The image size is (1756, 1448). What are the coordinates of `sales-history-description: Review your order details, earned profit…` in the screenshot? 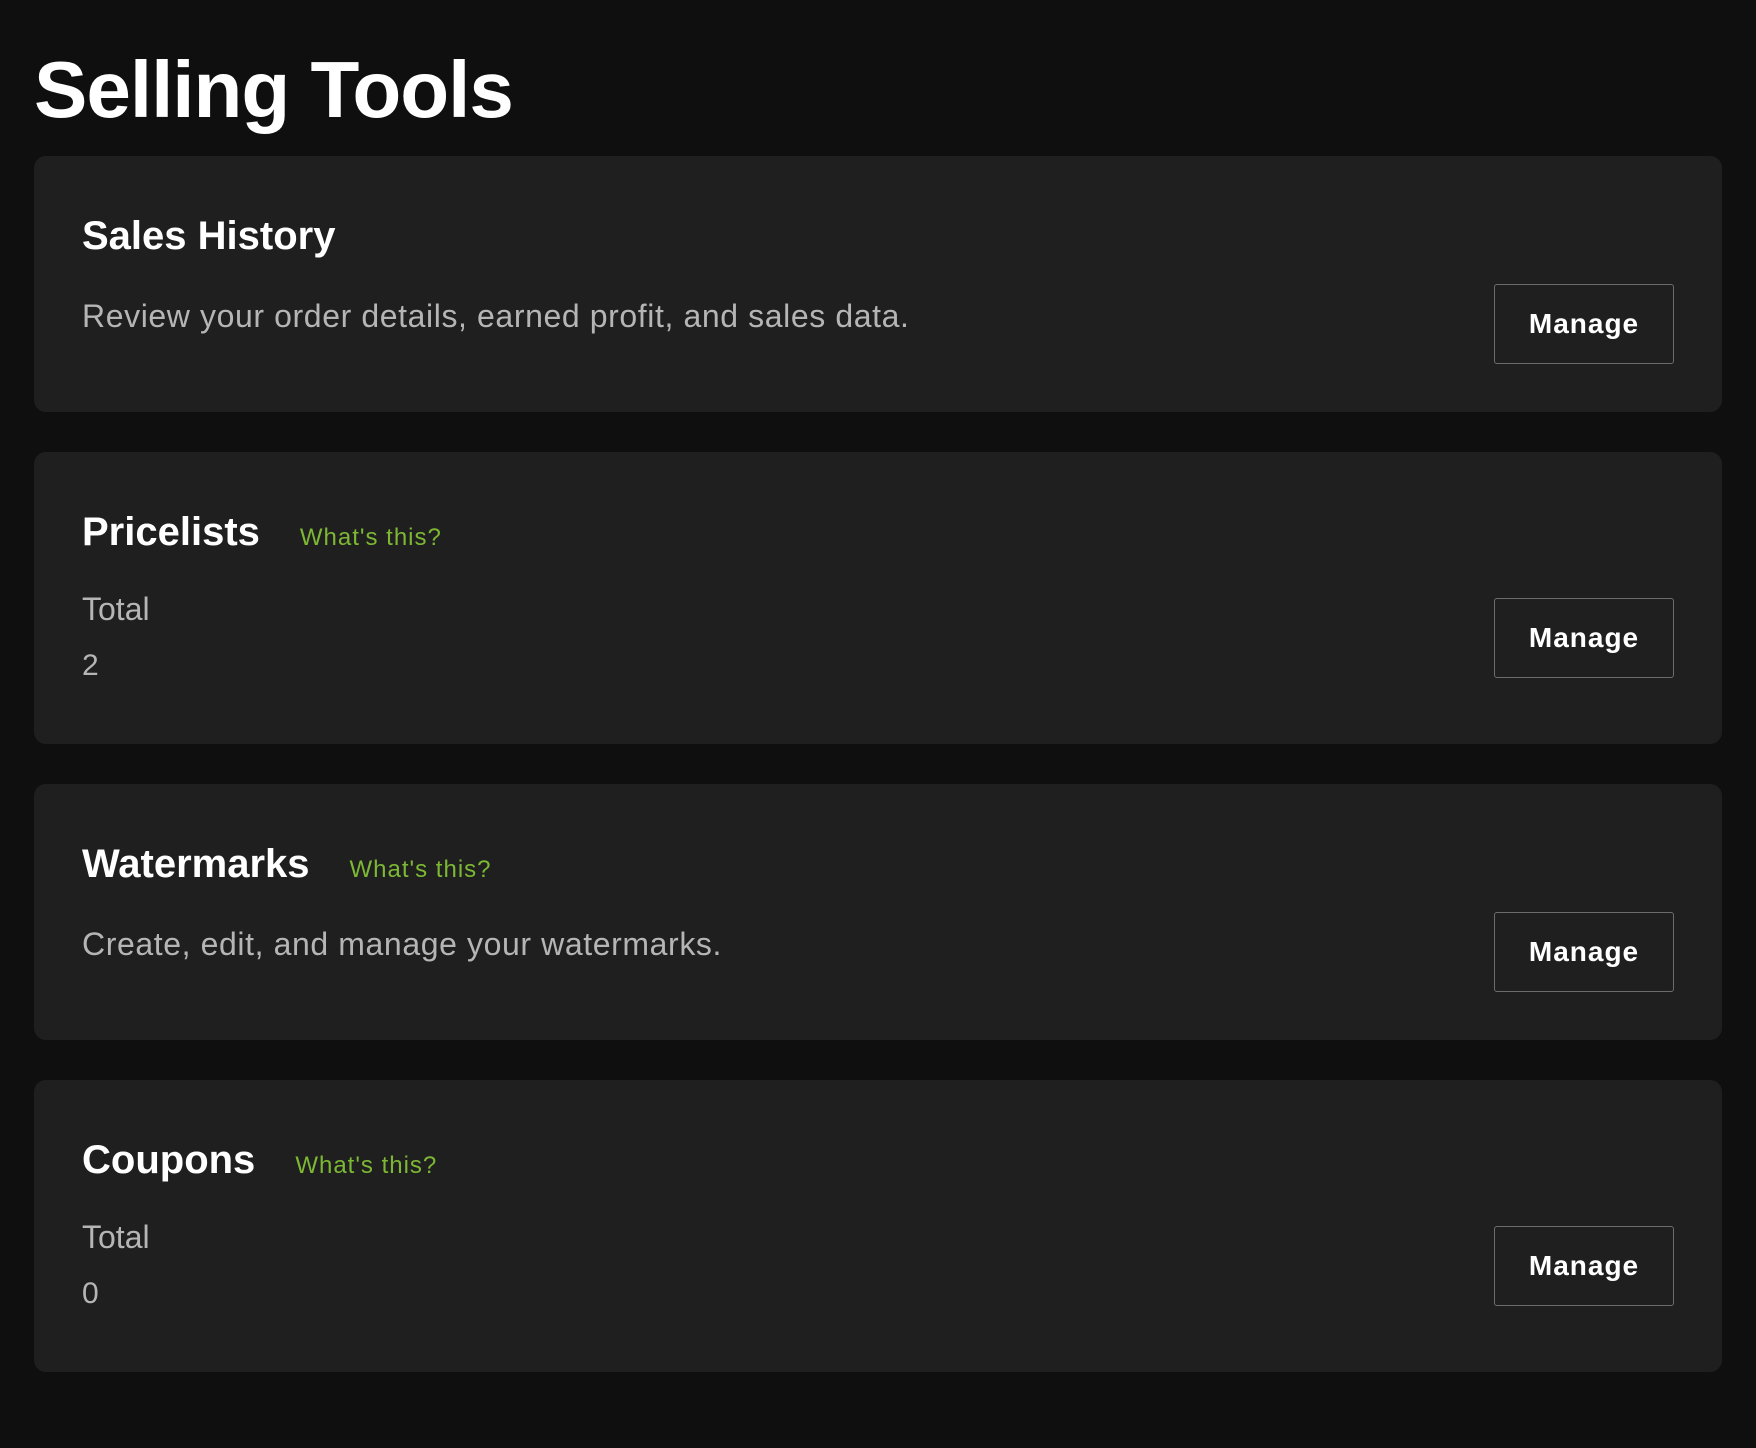 It's located at (496, 316).